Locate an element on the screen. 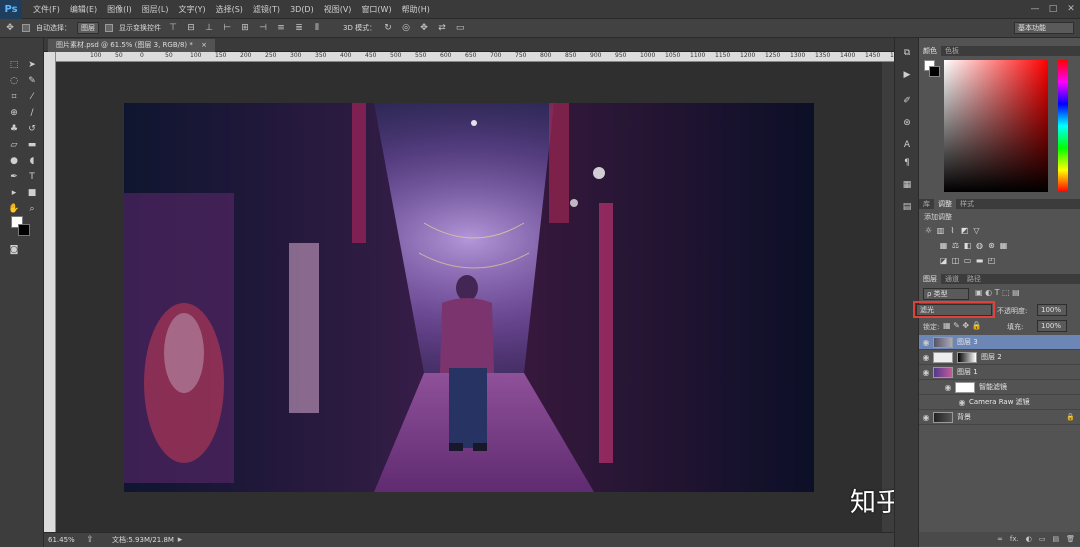  expand-arrow-icon: ▸ is located at coordinates (180, 540).